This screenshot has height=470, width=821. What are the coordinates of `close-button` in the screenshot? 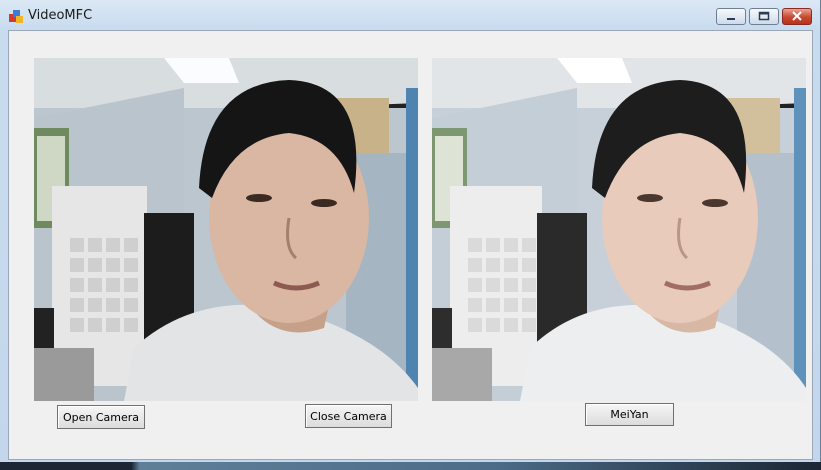 It's located at (797, 16).